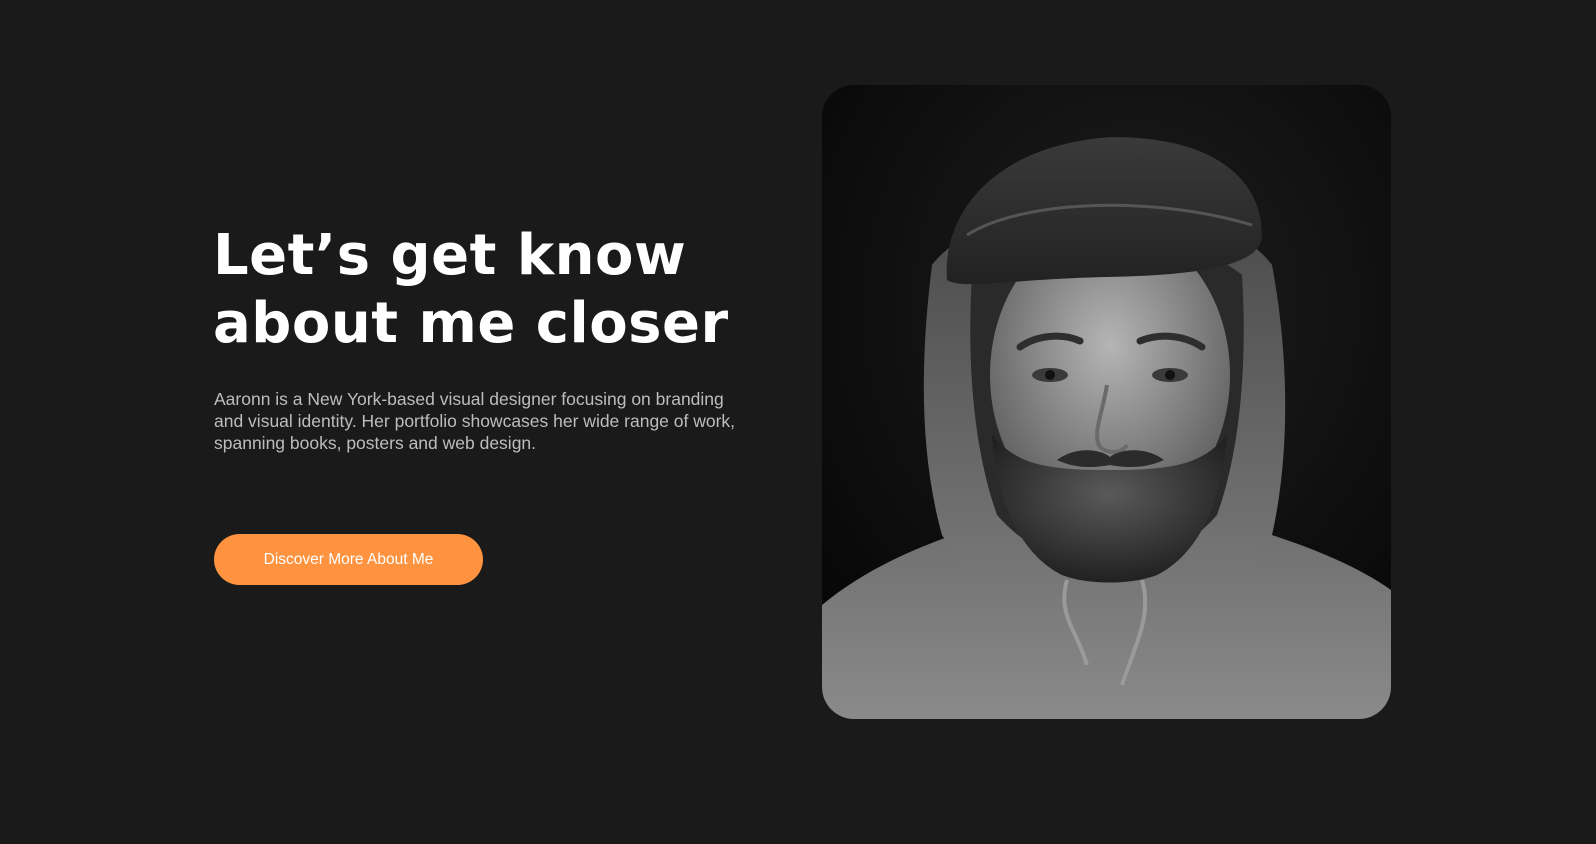 The image size is (1596, 844). What do you see at coordinates (450, 255) in the screenshot?
I see `heading-line-1: Let’s get know` at bounding box center [450, 255].